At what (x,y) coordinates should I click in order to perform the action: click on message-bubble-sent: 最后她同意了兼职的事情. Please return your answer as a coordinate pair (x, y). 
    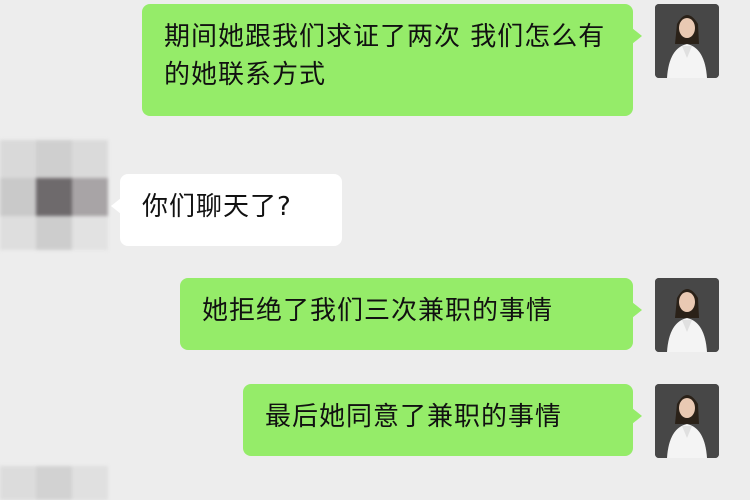
    Looking at the image, I should click on (442, 420).